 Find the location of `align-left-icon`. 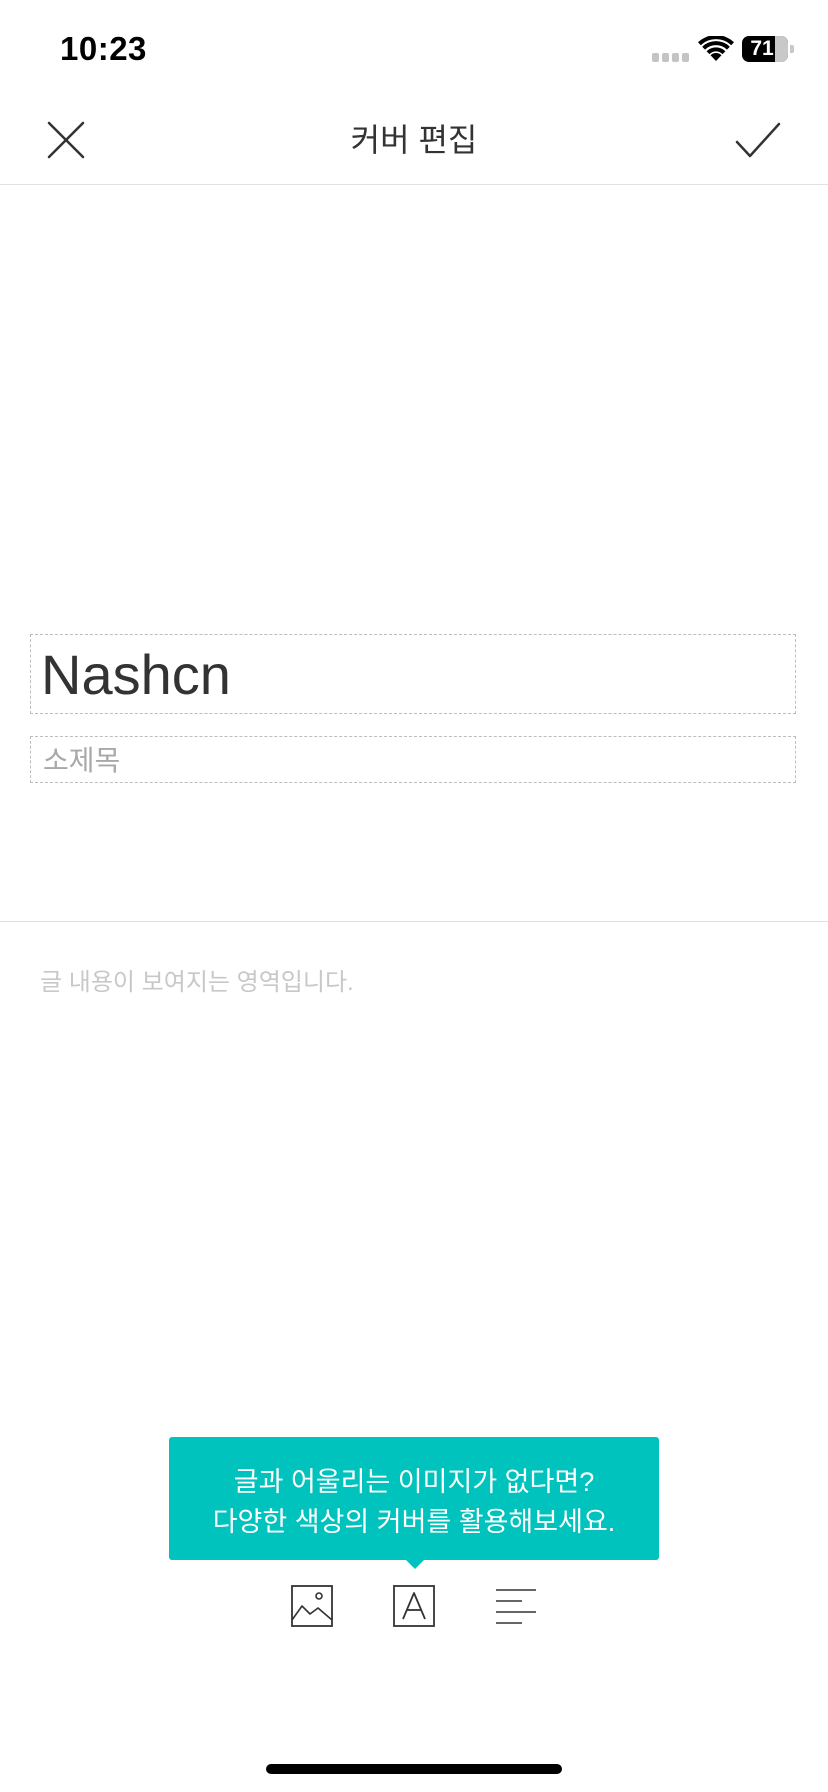

align-left-icon is located at coordinates (516, 1606).